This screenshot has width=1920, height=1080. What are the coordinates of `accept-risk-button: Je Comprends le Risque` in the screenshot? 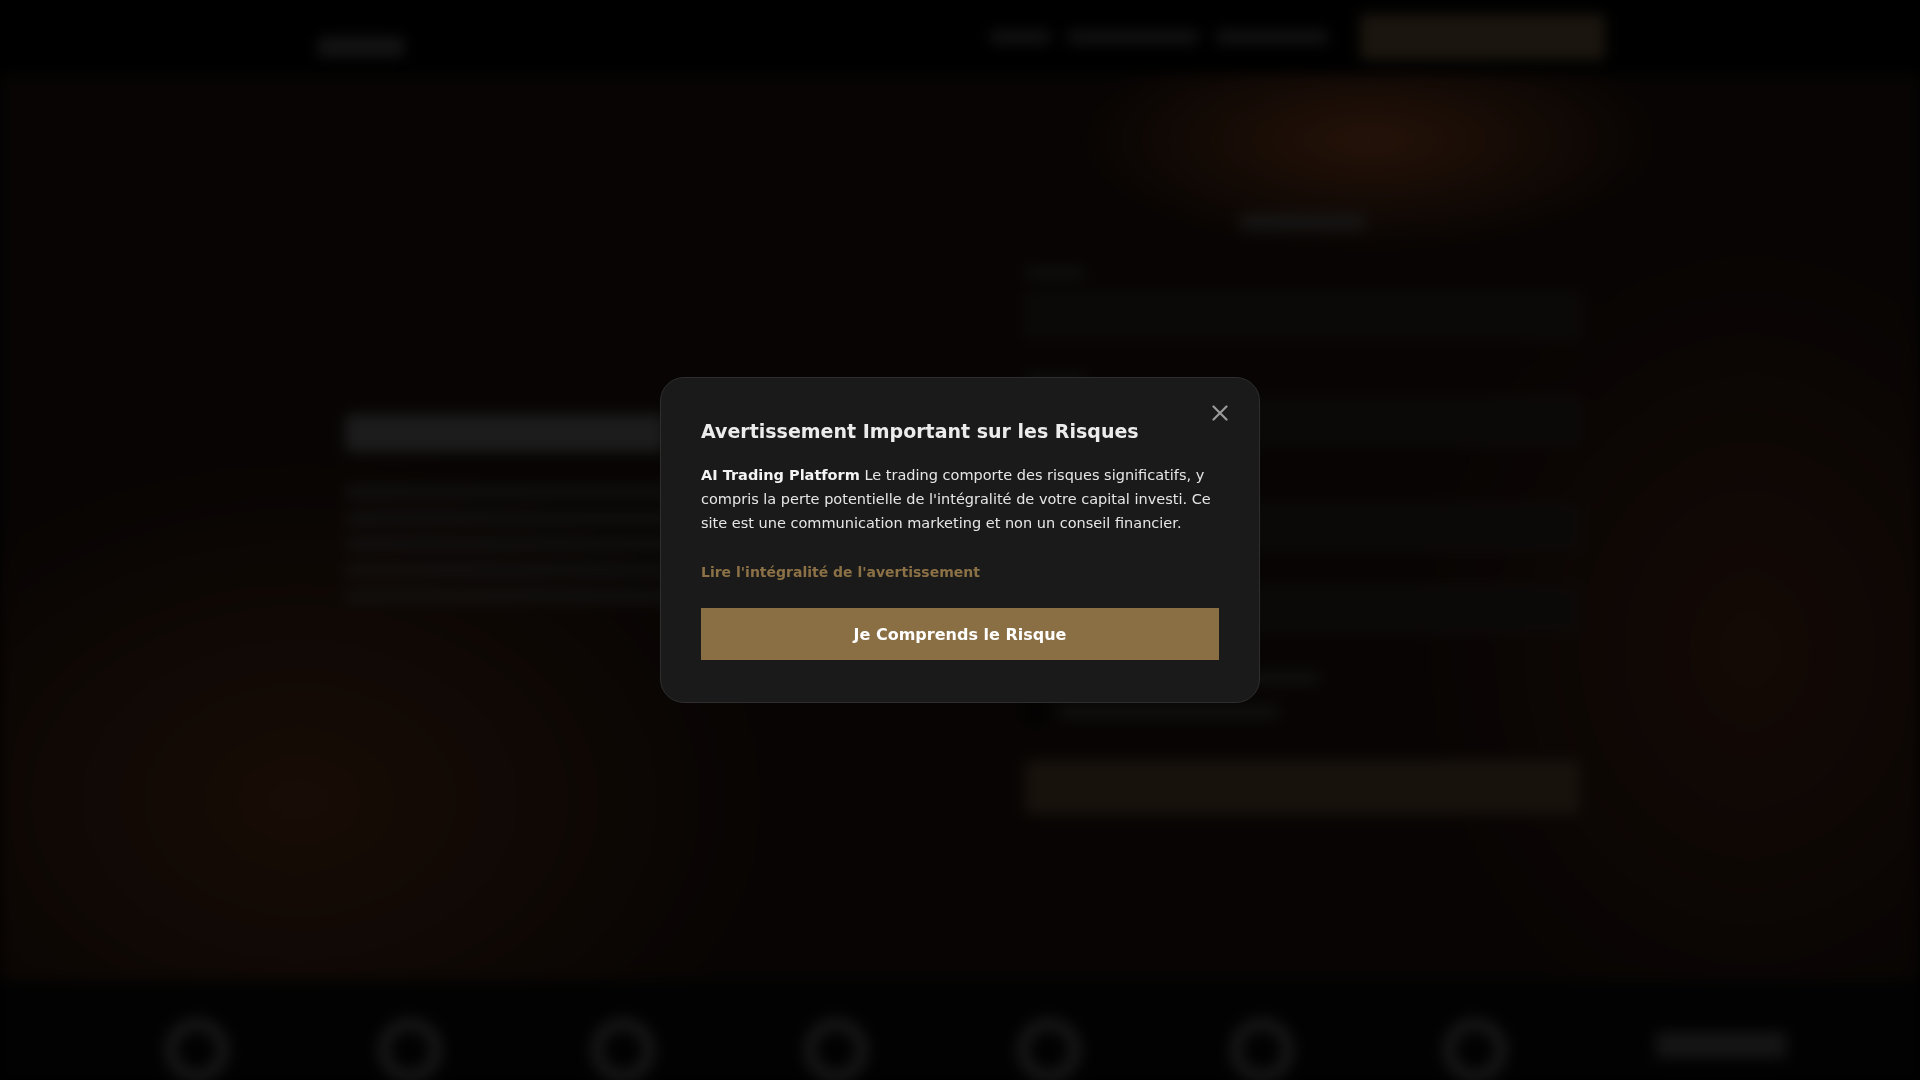 It's located at (960, 634).